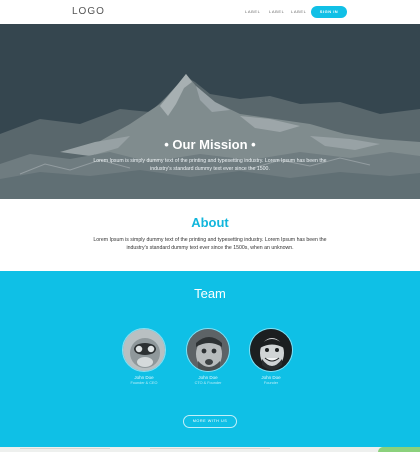  I want to click on logo: LOGO, so click(88, 11).